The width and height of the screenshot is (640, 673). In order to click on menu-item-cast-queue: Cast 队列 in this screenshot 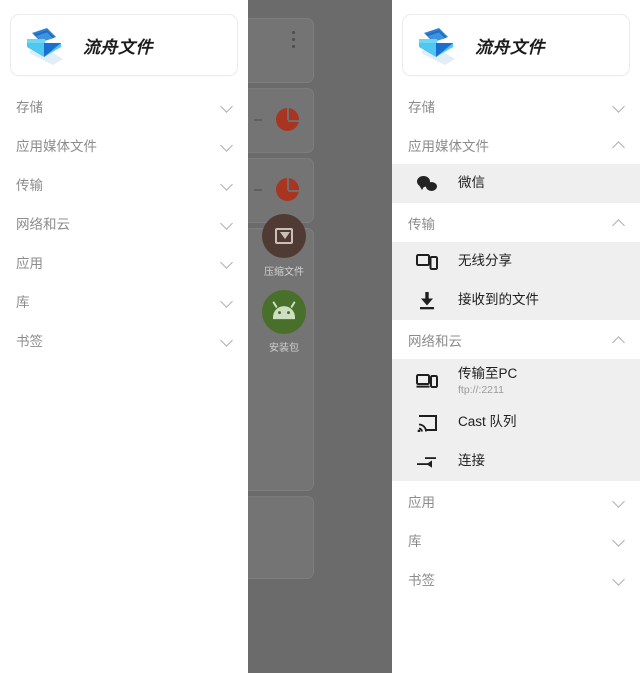, I will do `click(516, 422)`.